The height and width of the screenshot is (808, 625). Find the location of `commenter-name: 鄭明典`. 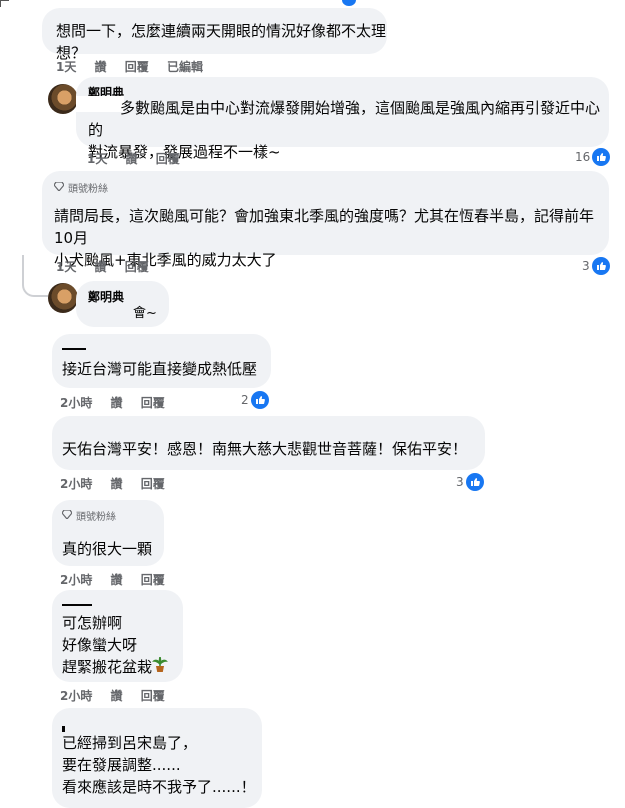

commenter-name: 鄭明典 is located at coordinates (106, 296).